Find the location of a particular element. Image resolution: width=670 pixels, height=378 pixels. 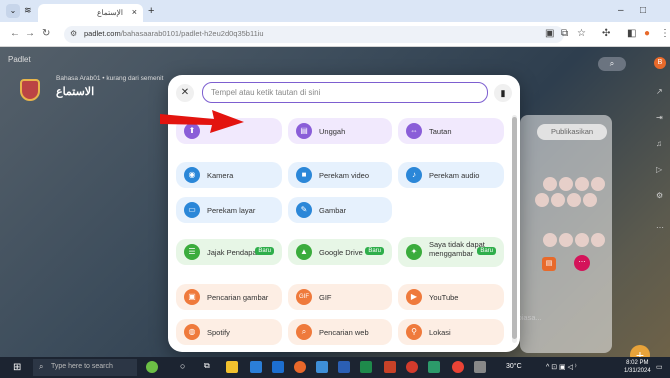

file-icon: ▤ is located at coordinates (304, 131).